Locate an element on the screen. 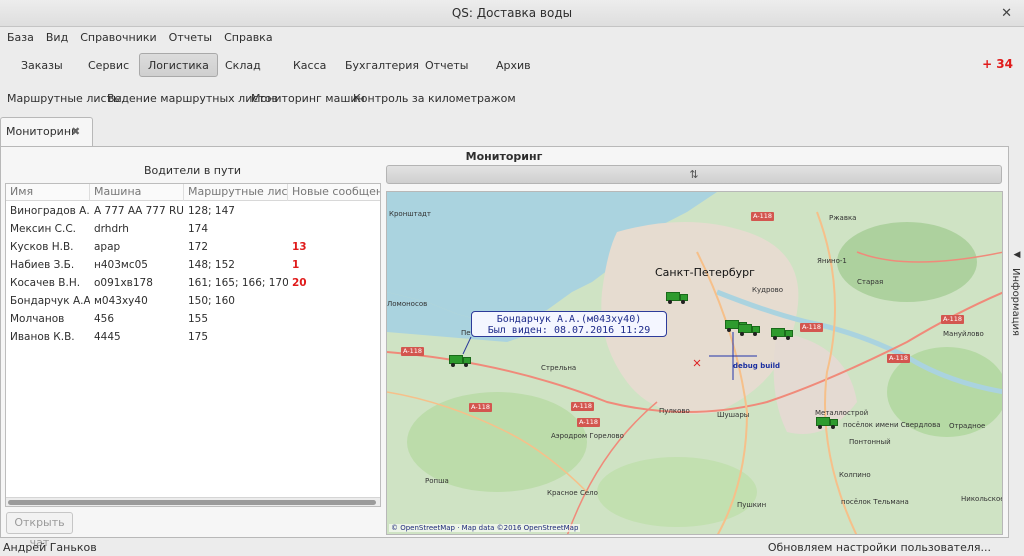  table-row: Набиев З.Б. н403мс05 148; 152 1 is located at coordinates (193, 265).